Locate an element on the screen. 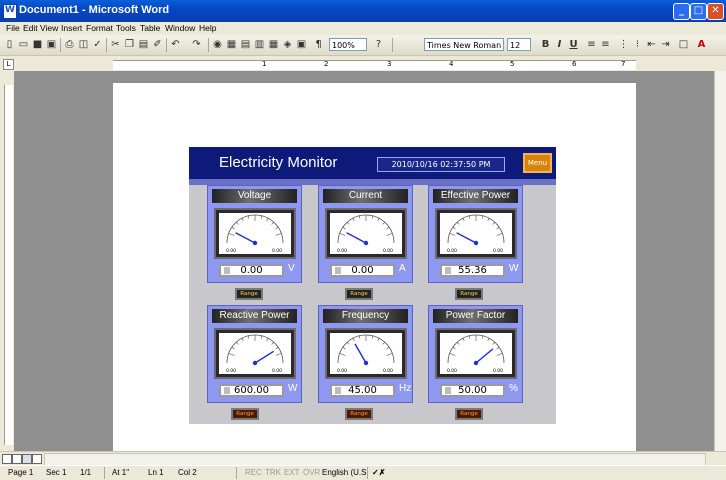  gauge-meter: 0.00 0.00 is located at coordinates (476, 233).